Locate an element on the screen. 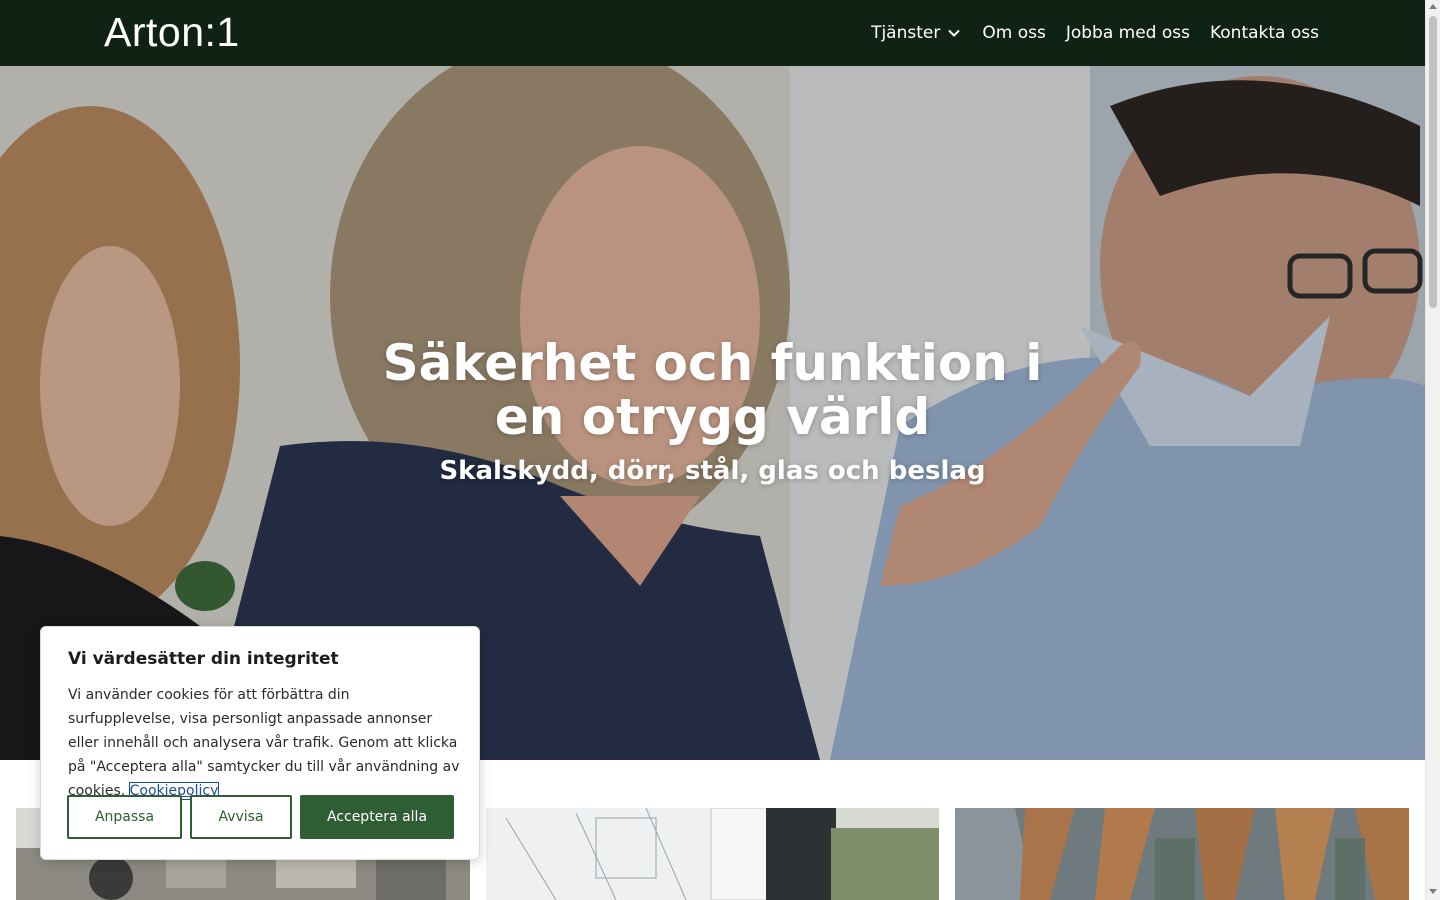  customize-button: Anpassa is located at coordinates (124, 817).